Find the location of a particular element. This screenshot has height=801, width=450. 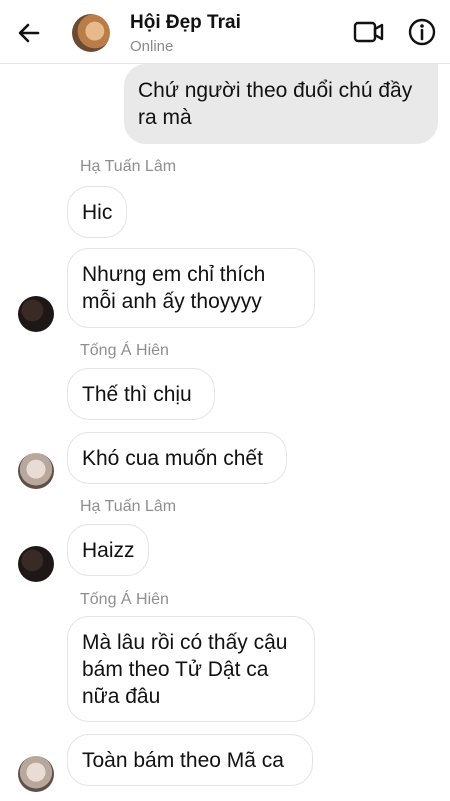

info-icon is located at coordinates (422, 32).